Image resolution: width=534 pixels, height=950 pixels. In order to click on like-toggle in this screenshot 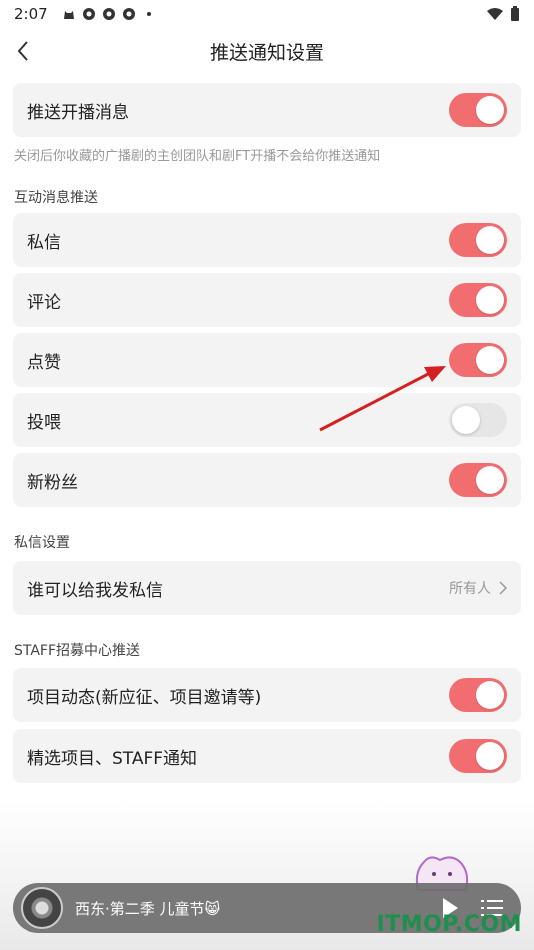, I will do `click(478, 360)`.